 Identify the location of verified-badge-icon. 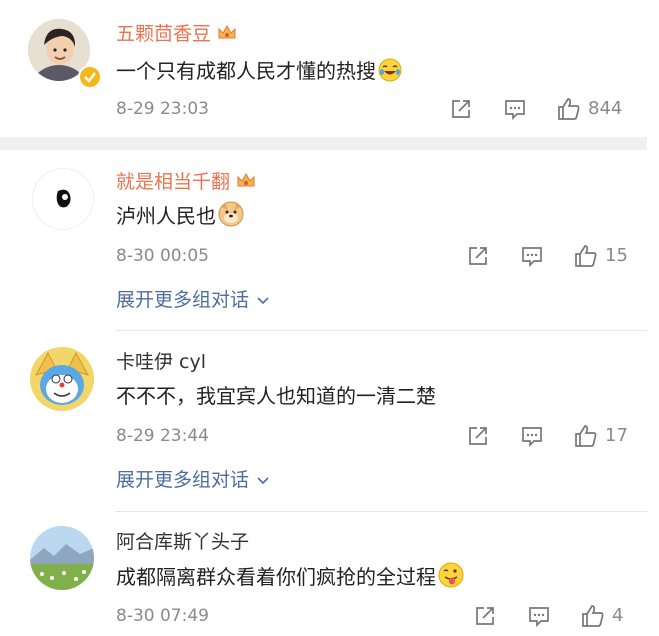
(90, 77).